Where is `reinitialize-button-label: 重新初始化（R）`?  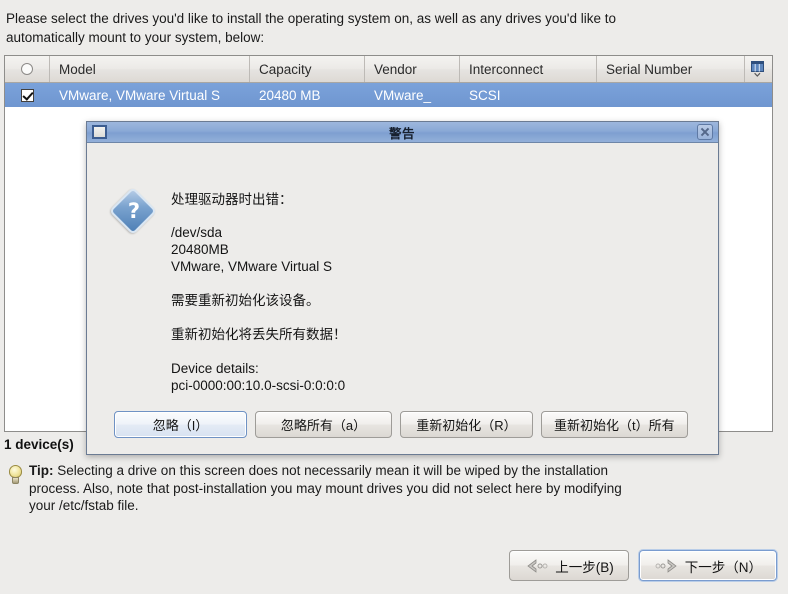 reinitialize-button-label: 重新初始化（R） is located at coordinates (466, 425).